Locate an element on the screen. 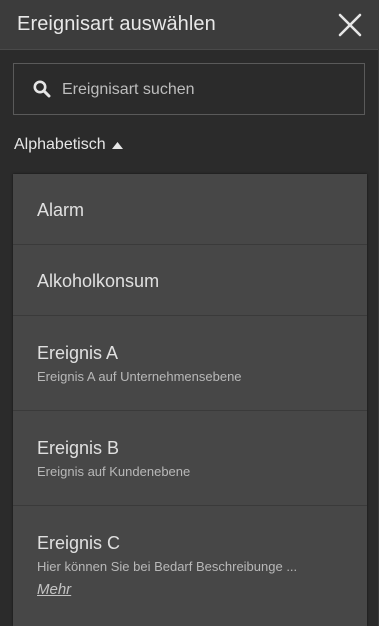 The height and width of the screenshot is (626, 379). item-description: Ereignis auf Kundenebene is located at coordinates (114, 471).